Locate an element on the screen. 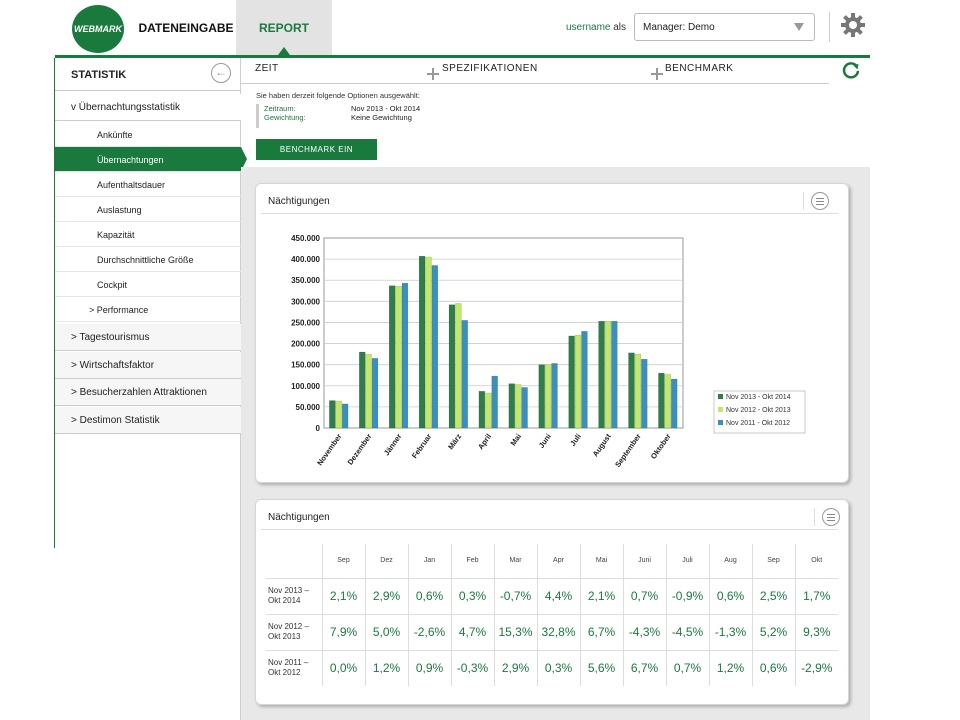 This screenshot has width=960, height=720. column-header: Juni is located at coordinates (644, 561).